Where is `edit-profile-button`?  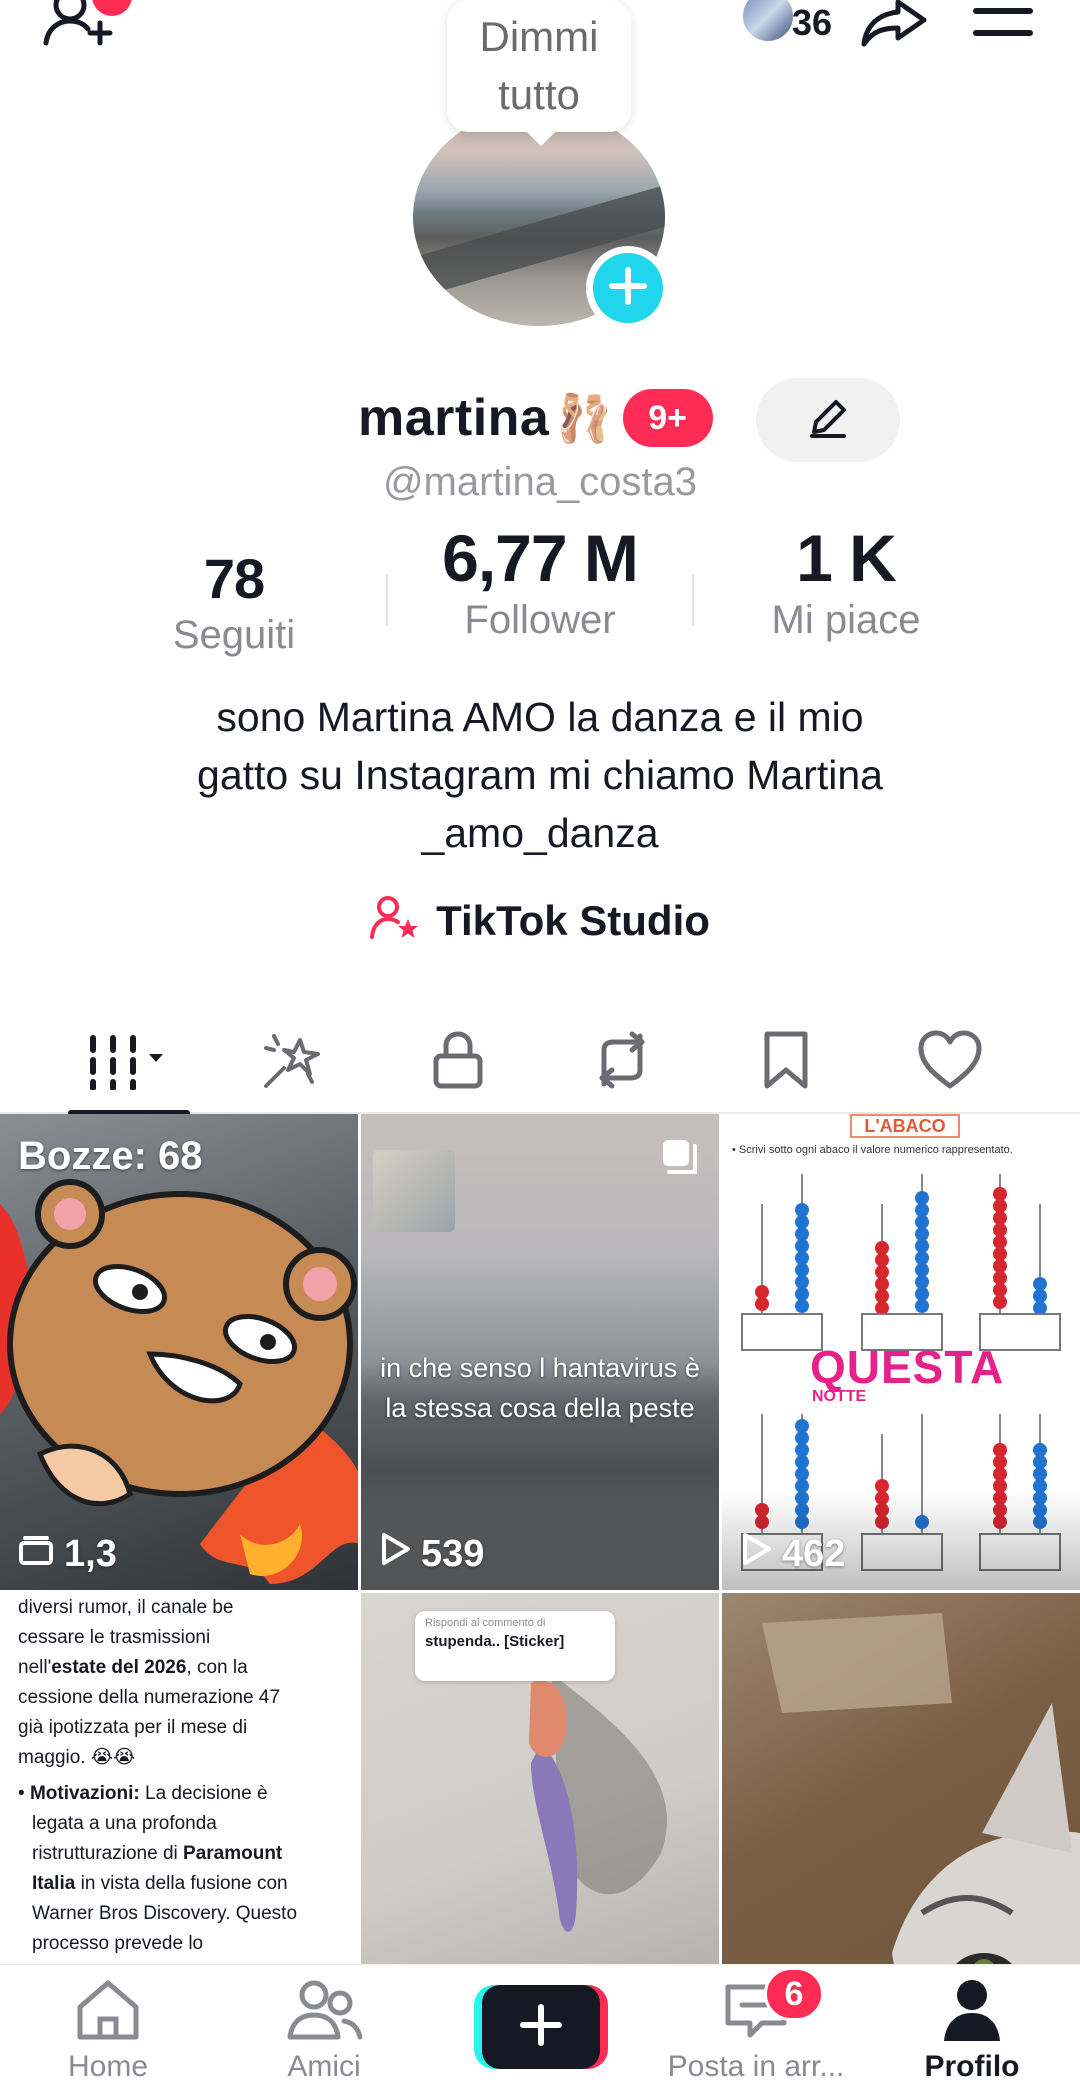 edit-profile-button is located at coordinates (828, 420).